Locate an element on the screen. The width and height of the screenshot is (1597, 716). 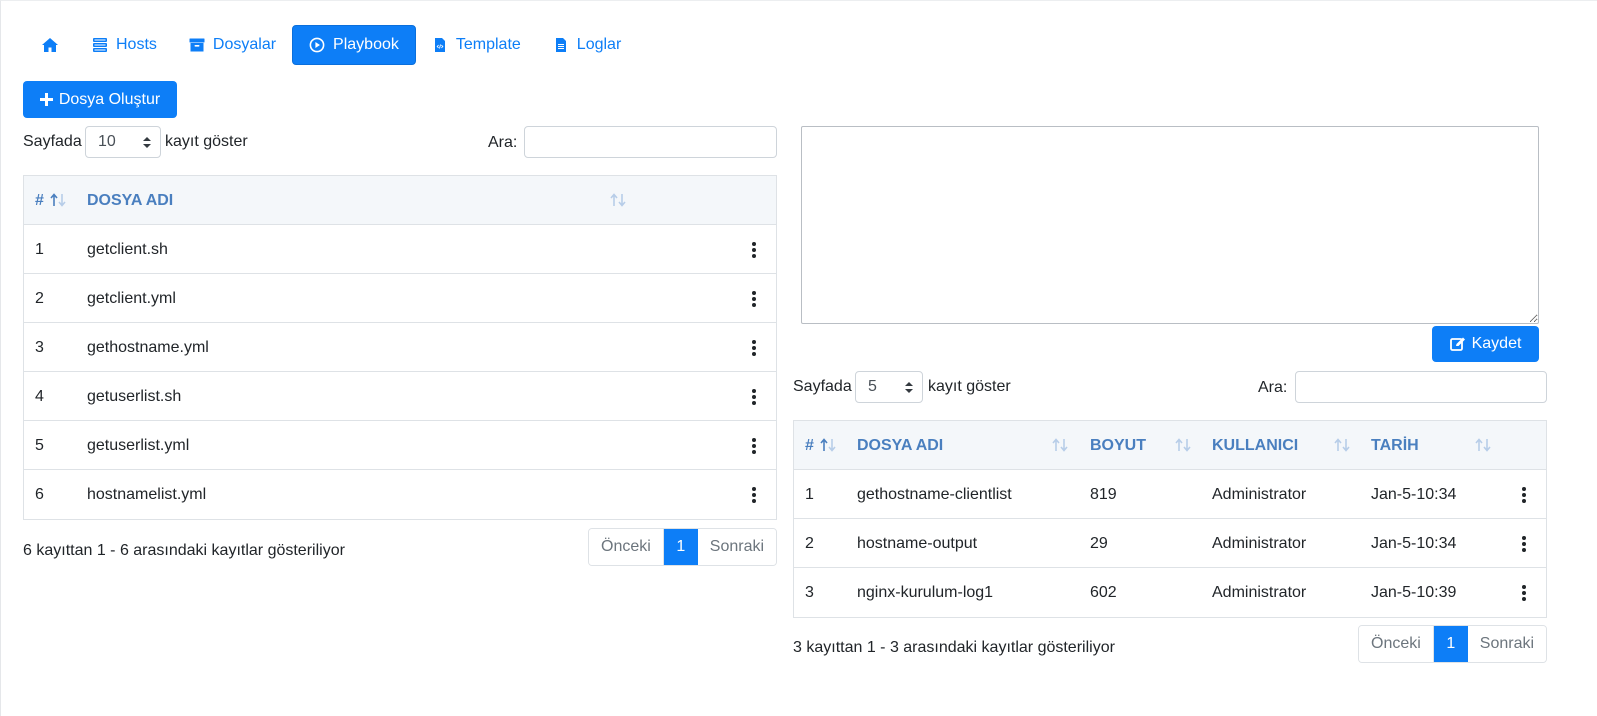
row-filename: gethostname-clientlist is located at coordinates (934, 494).